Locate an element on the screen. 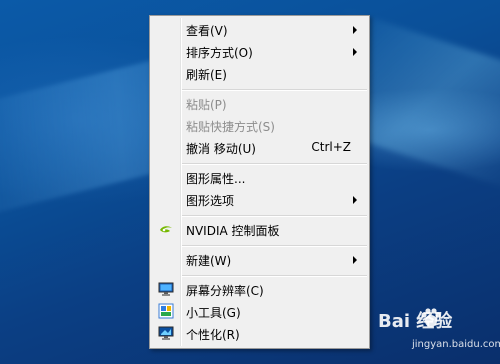  personalize-icon is located at coordinates (166, 333).